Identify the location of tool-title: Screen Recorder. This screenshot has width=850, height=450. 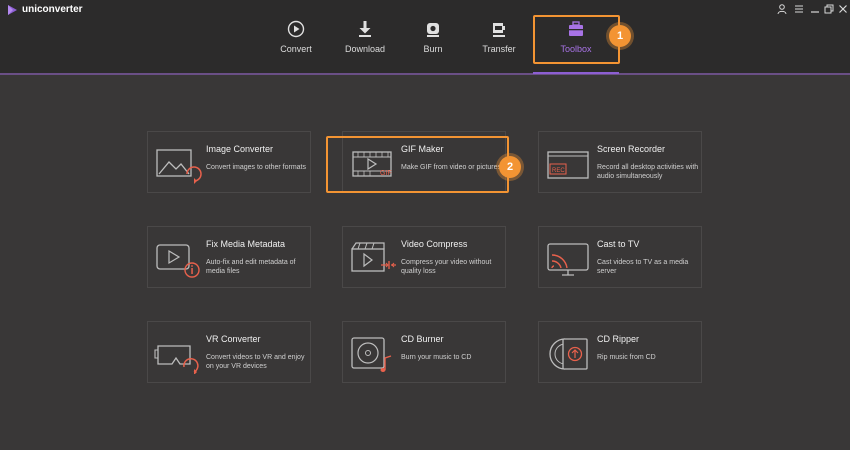
(631, 149).